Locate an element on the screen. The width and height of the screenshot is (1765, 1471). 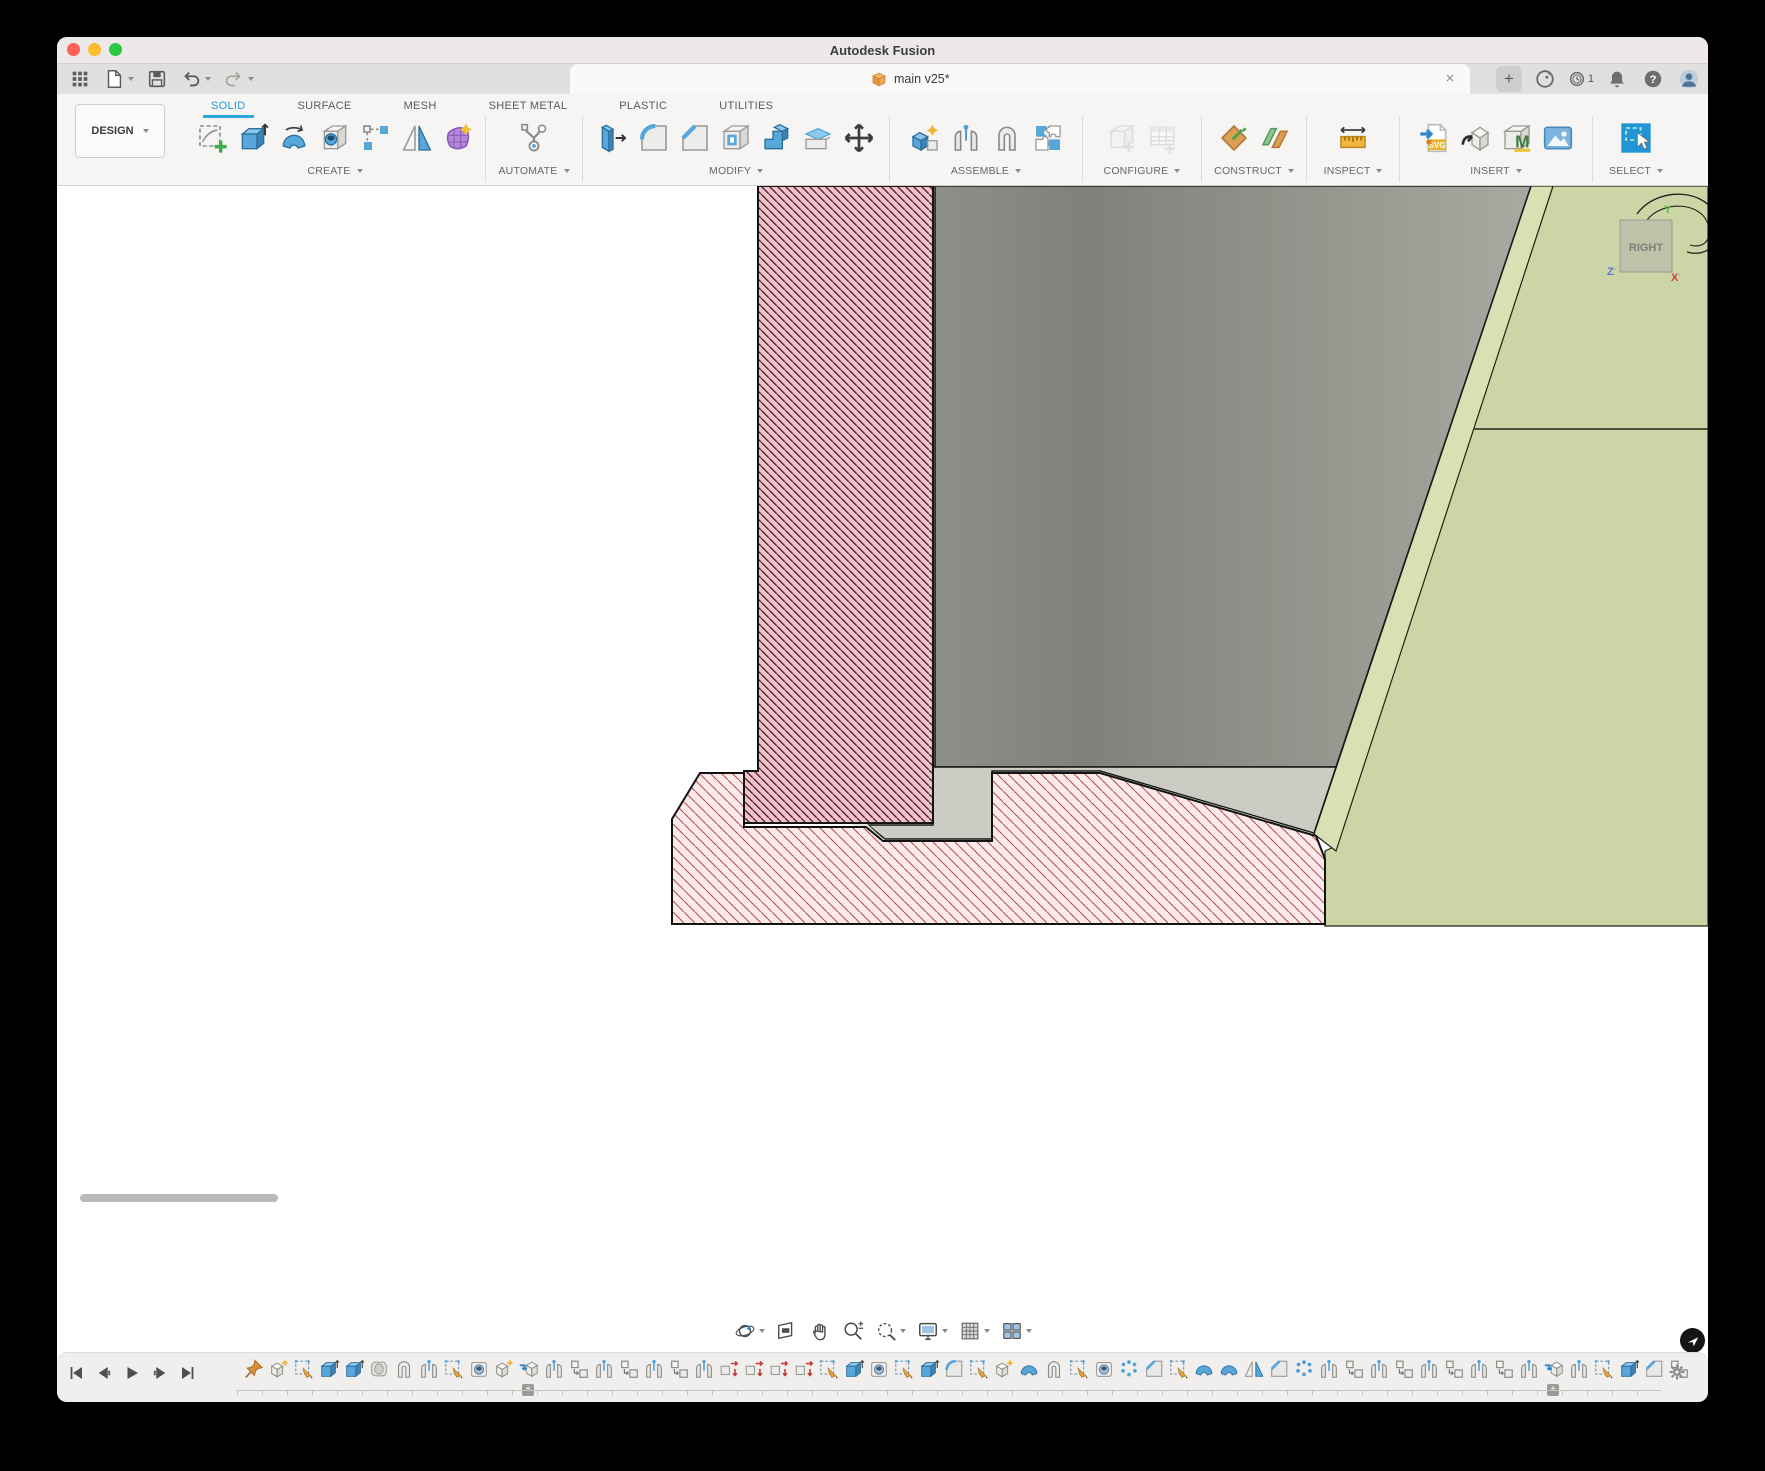
extrude-button is located at coordinates (253, 140).